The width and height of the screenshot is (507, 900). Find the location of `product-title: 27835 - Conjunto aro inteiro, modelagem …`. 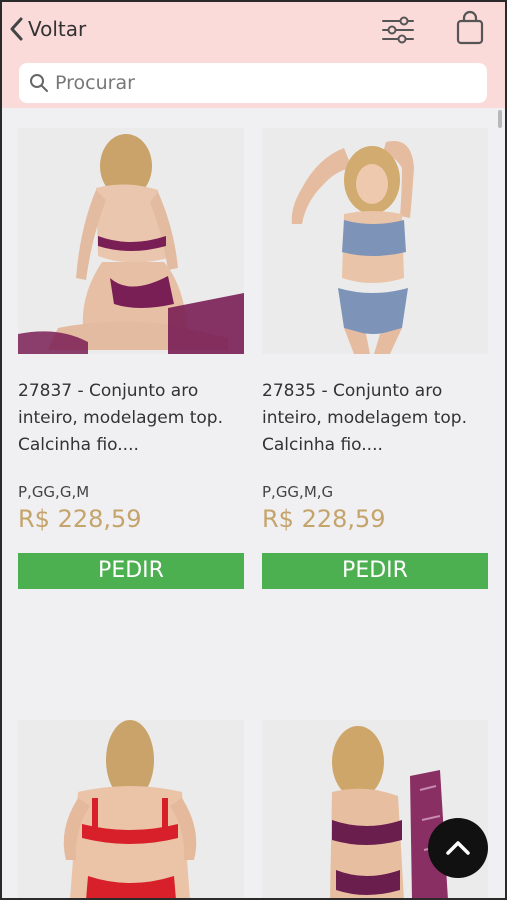

product-title: 27835 - Conjunto aro inteiro, modelagem … is located at coordinates (375, 418).